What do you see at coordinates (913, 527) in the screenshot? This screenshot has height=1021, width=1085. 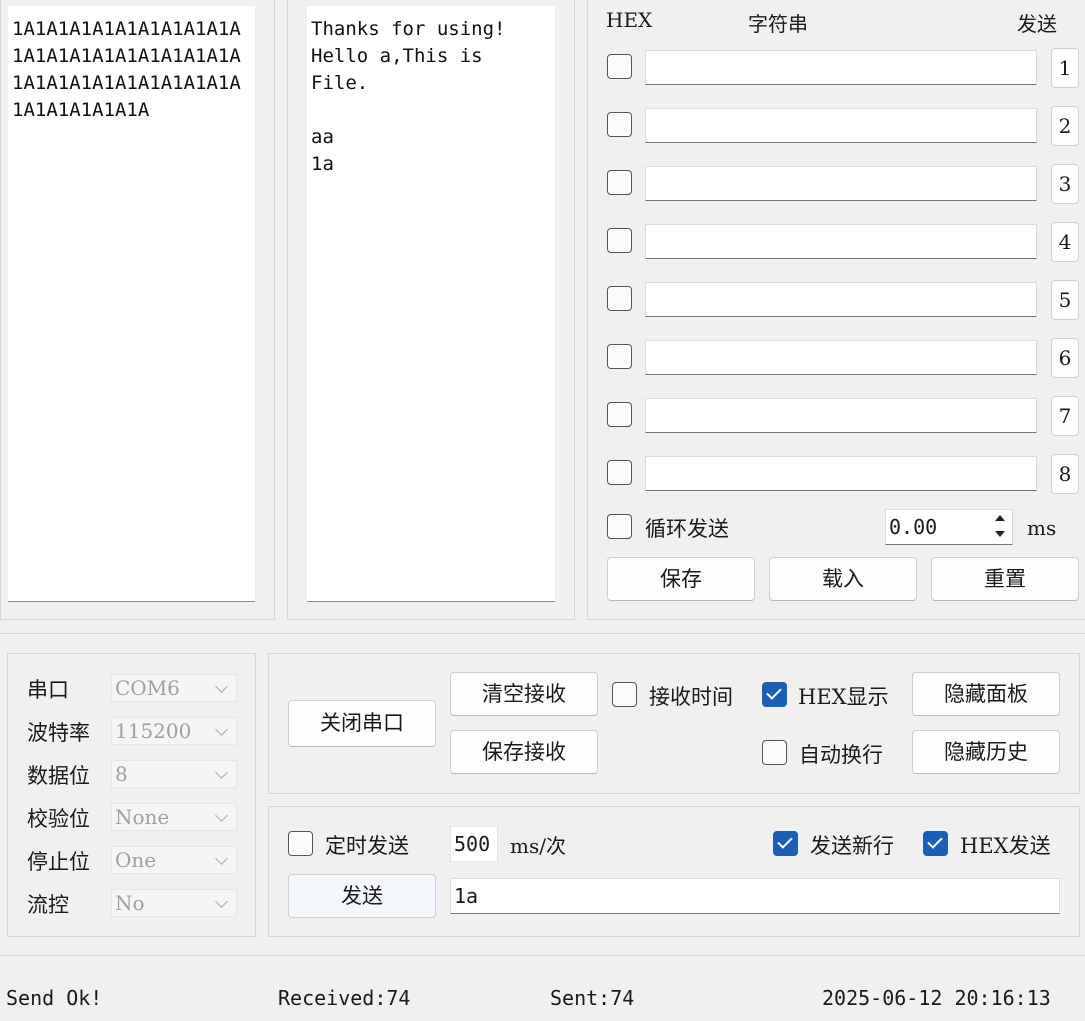 I see `interval-value: 0.00` at bounding box center [913, 527].